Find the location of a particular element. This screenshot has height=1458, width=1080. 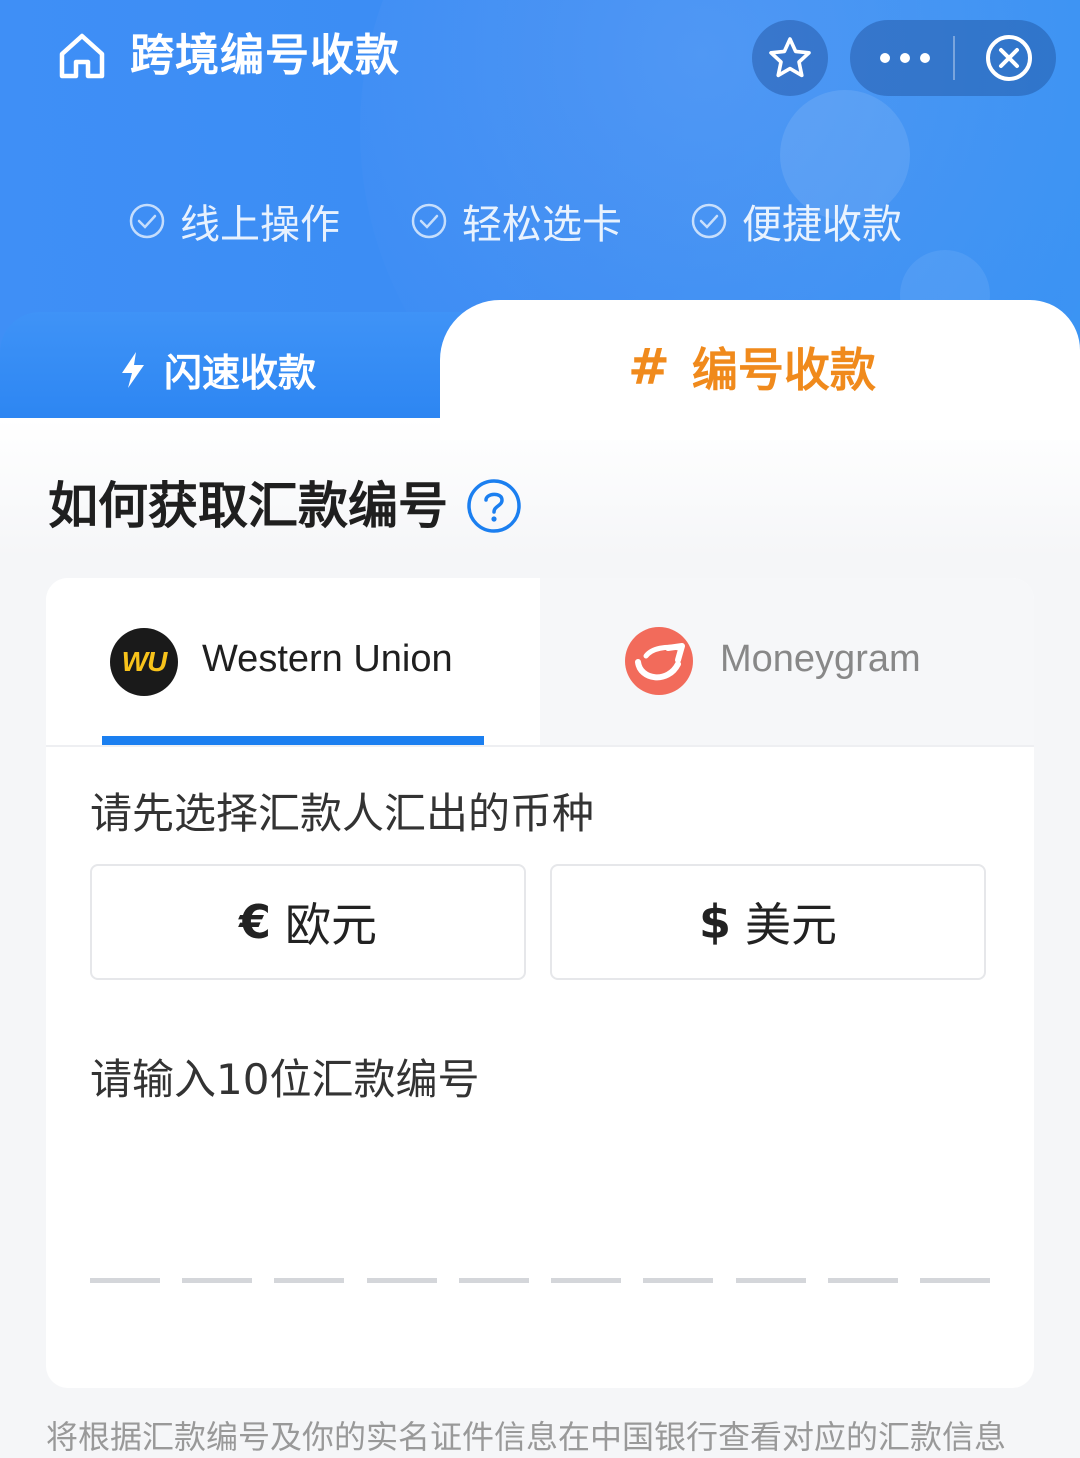

feature-online: 线上操作 is located at coordinates (234, 221).